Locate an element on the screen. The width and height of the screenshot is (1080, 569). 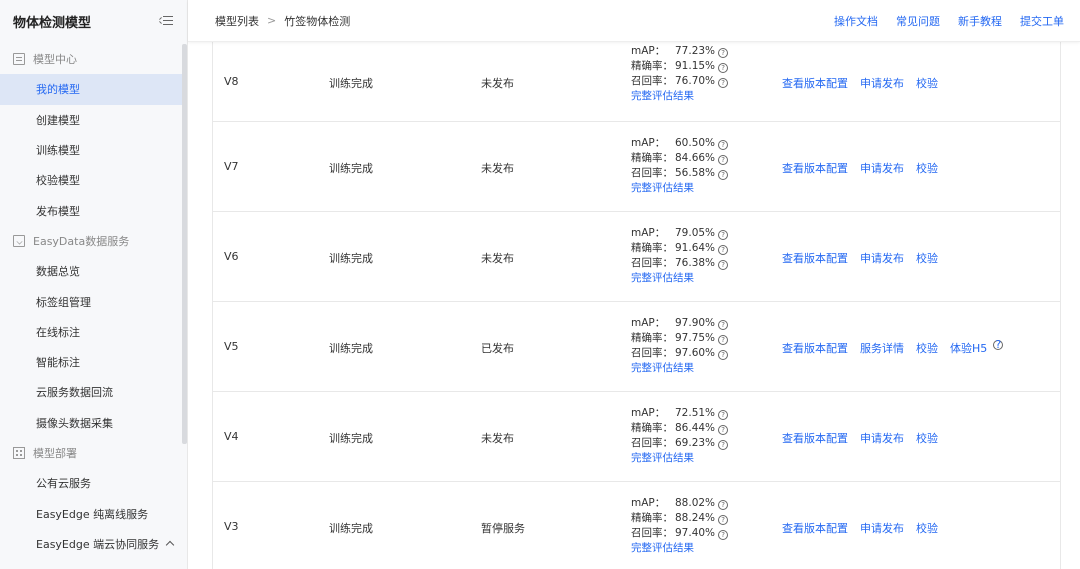
sidebar-item-1-3: 智能标注 is located at coordinates (91, 362).